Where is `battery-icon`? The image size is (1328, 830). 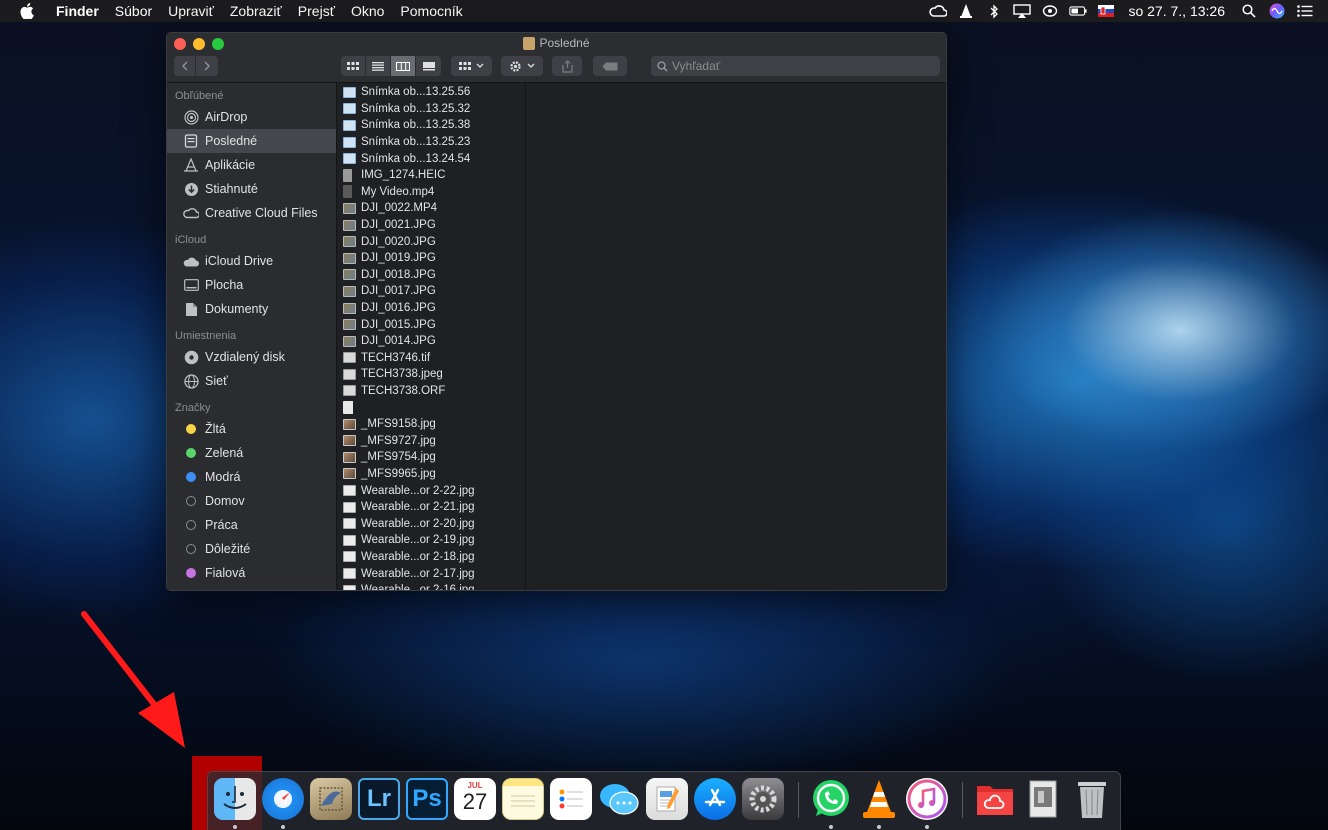 battery-icon is located at coordinates (1078, 11).